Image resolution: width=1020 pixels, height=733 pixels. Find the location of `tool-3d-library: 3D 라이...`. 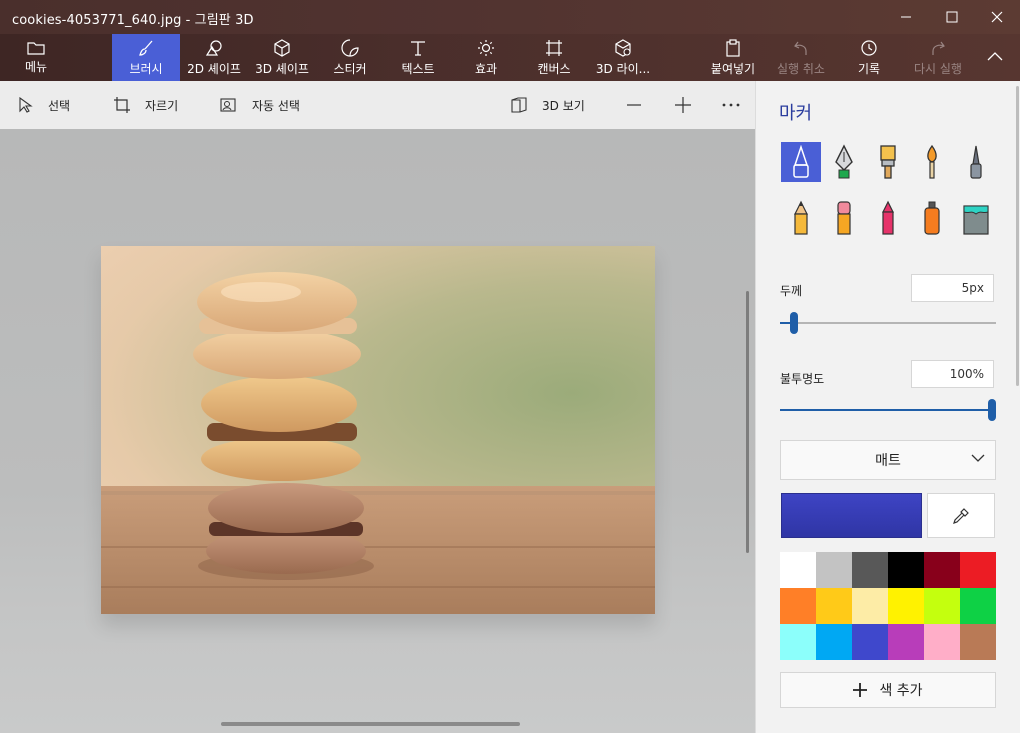

tool-3d-library: 3D 라이... is located at coordinates (623, 57).